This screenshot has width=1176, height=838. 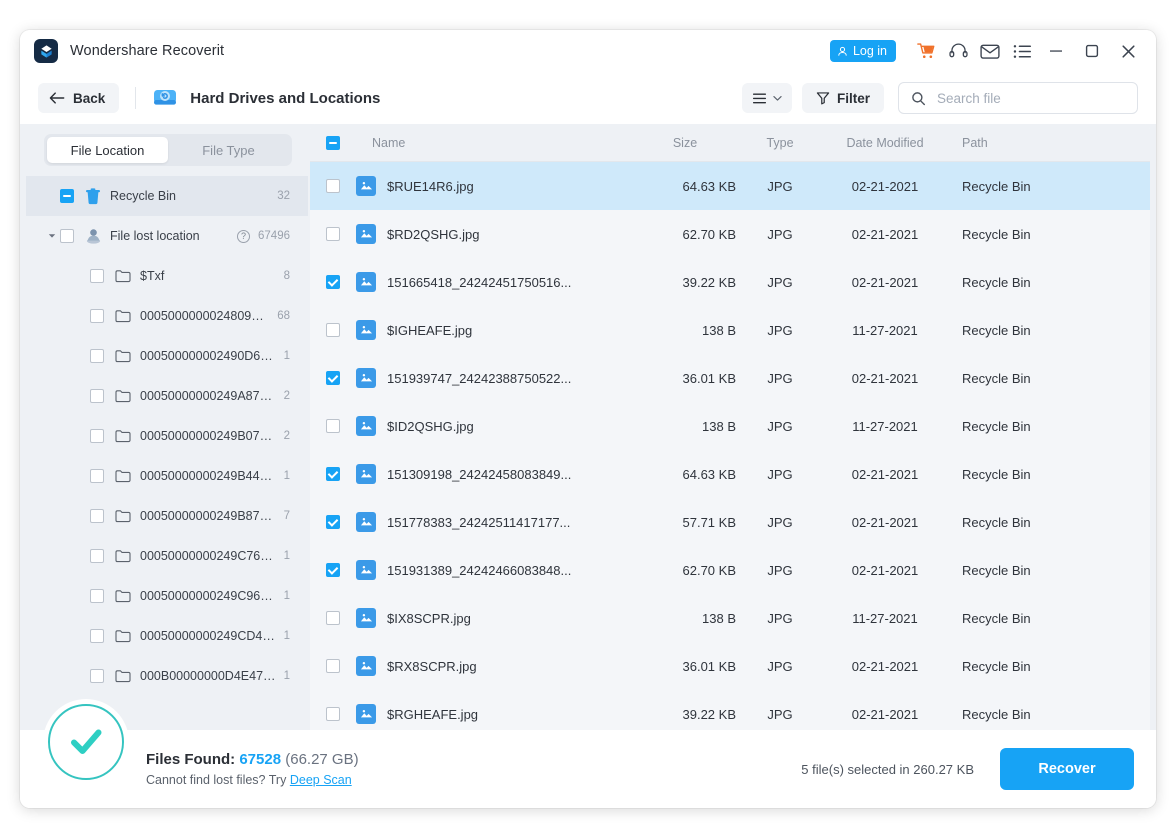 What do you see at coordinates (842, 98) in the screenshot?
I see `filter-button: Filter` at bounding box center [842, 98].